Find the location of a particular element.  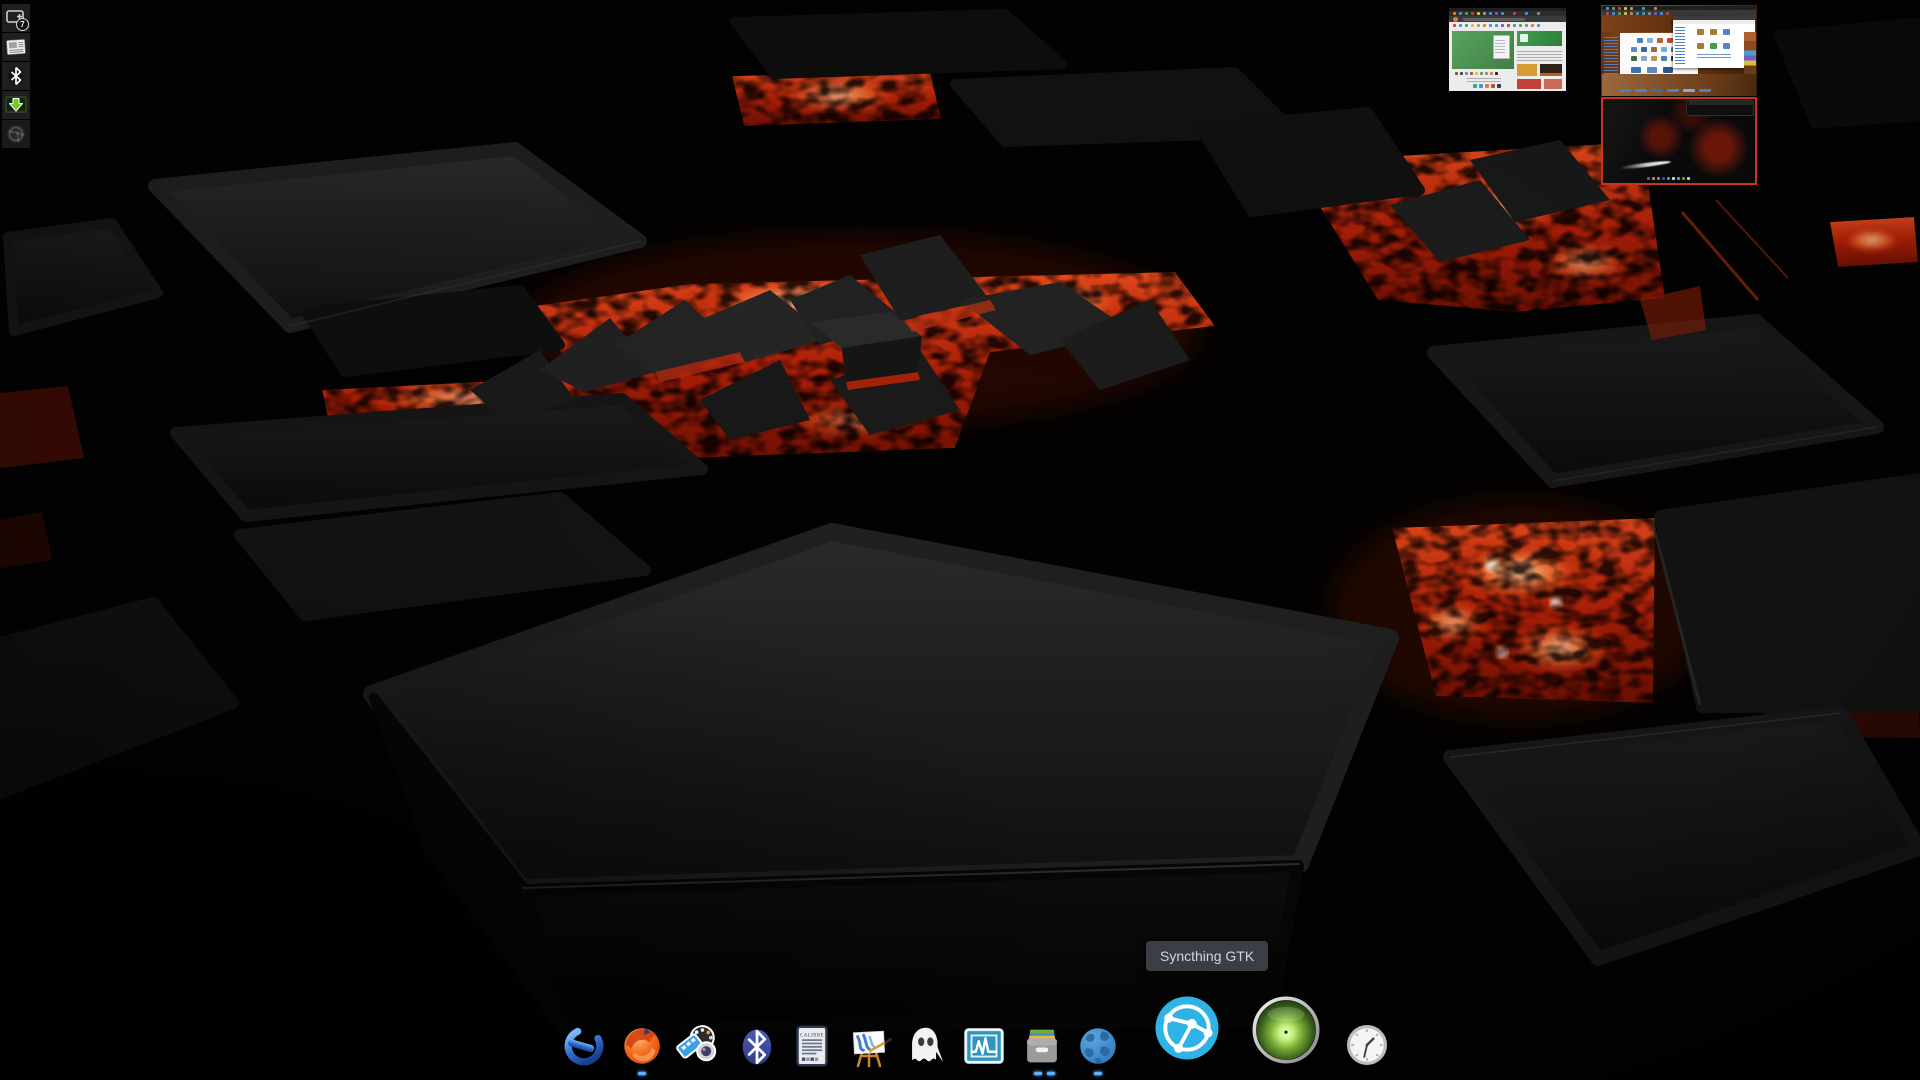

globe-icon is located at coordinates (1098, 1046).